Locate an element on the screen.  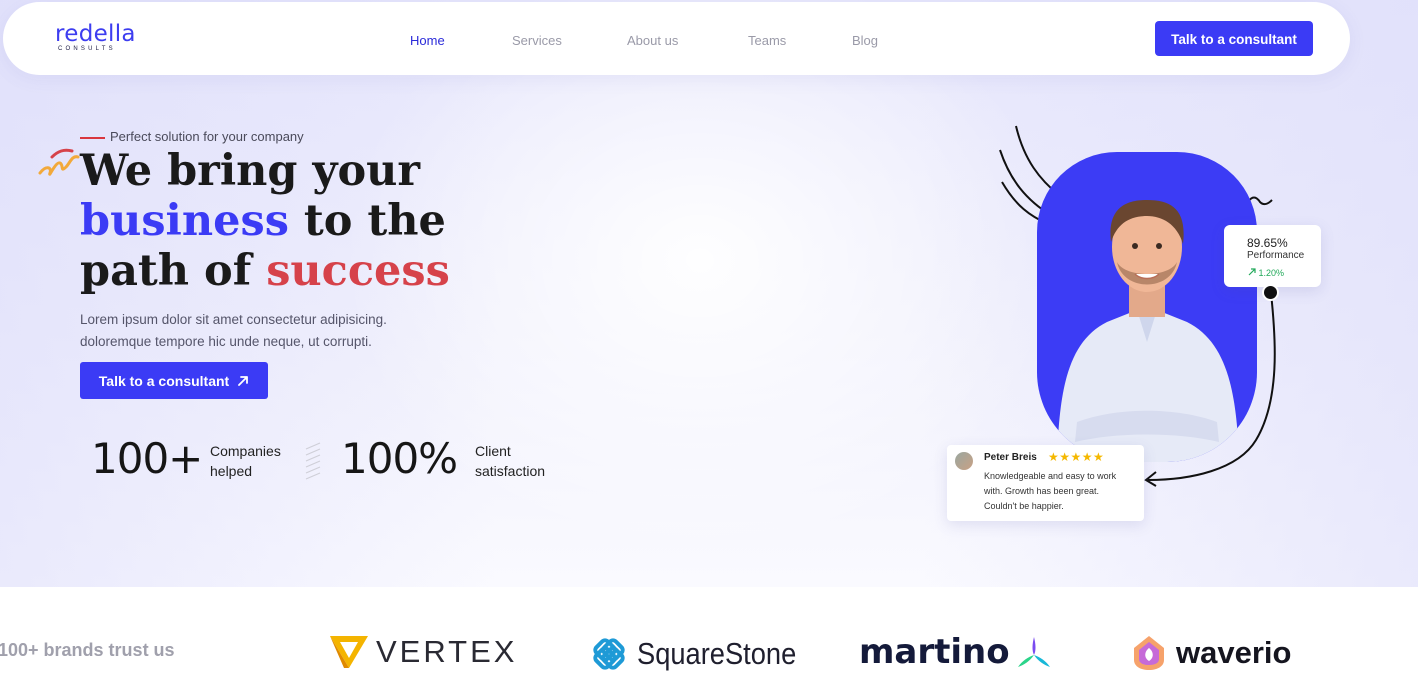
headline-line-3-start: path of is located at coordinates (173, 271).